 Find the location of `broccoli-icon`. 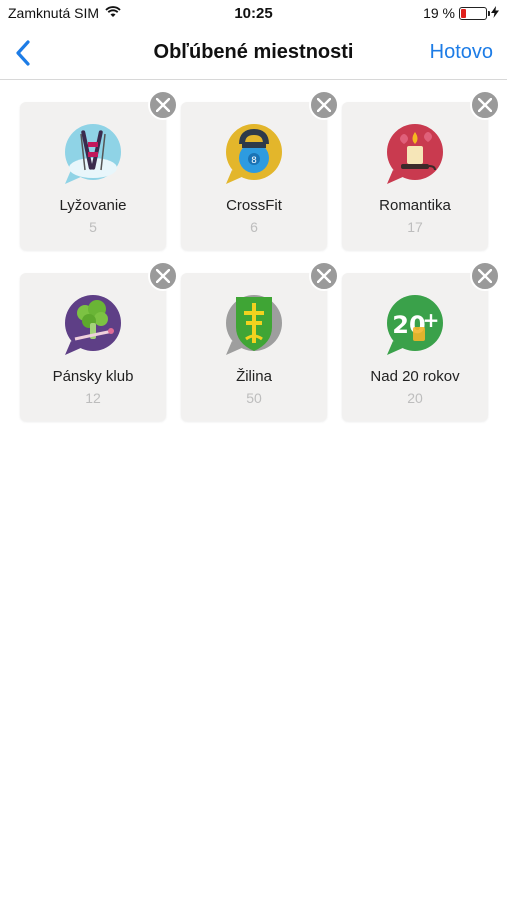

broccoli-icon is located at coordinates (93, 325).